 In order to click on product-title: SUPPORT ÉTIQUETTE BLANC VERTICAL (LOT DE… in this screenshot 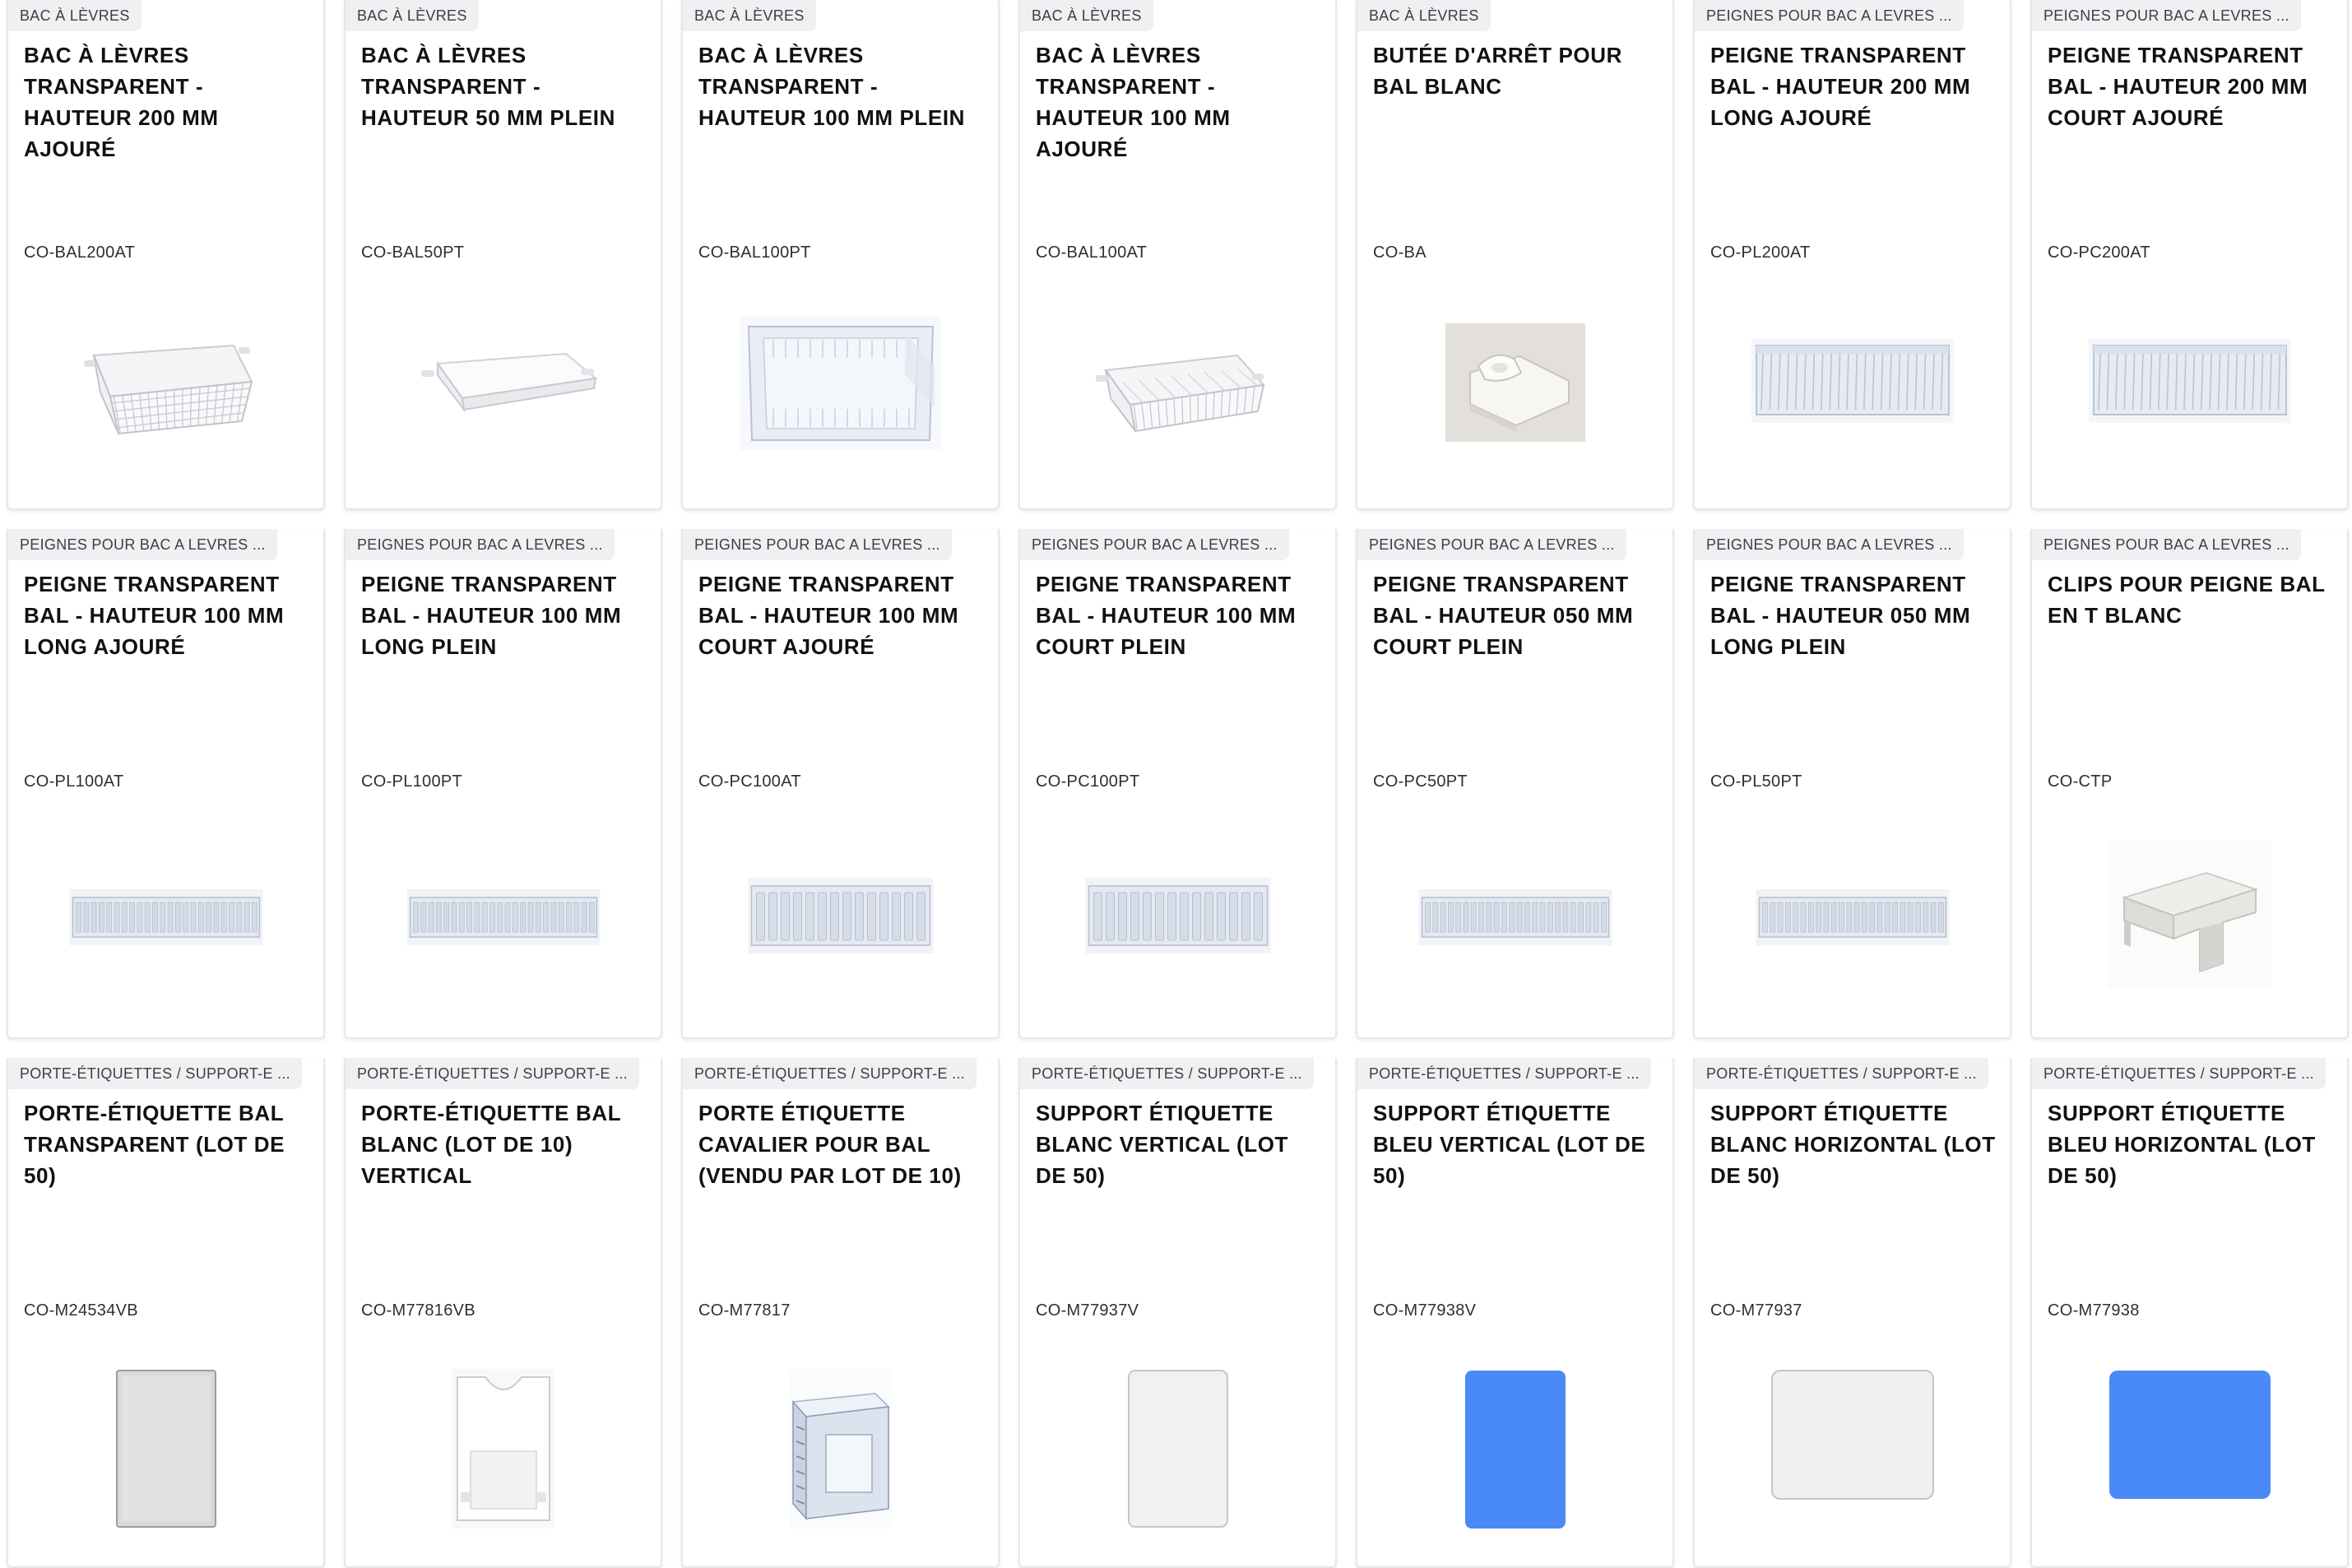, I will do `click(1180, 1144)`.